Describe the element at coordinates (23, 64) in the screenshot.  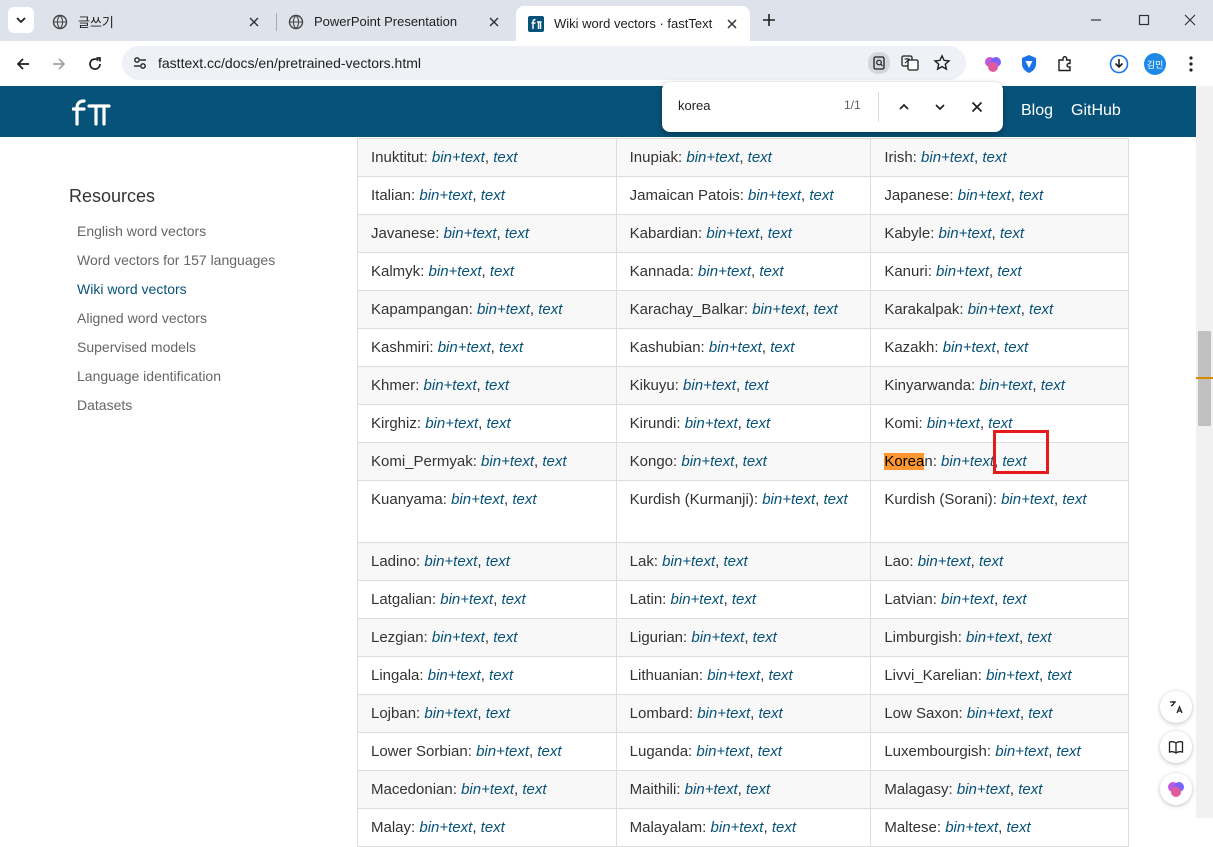
I see `back-button` at that location.